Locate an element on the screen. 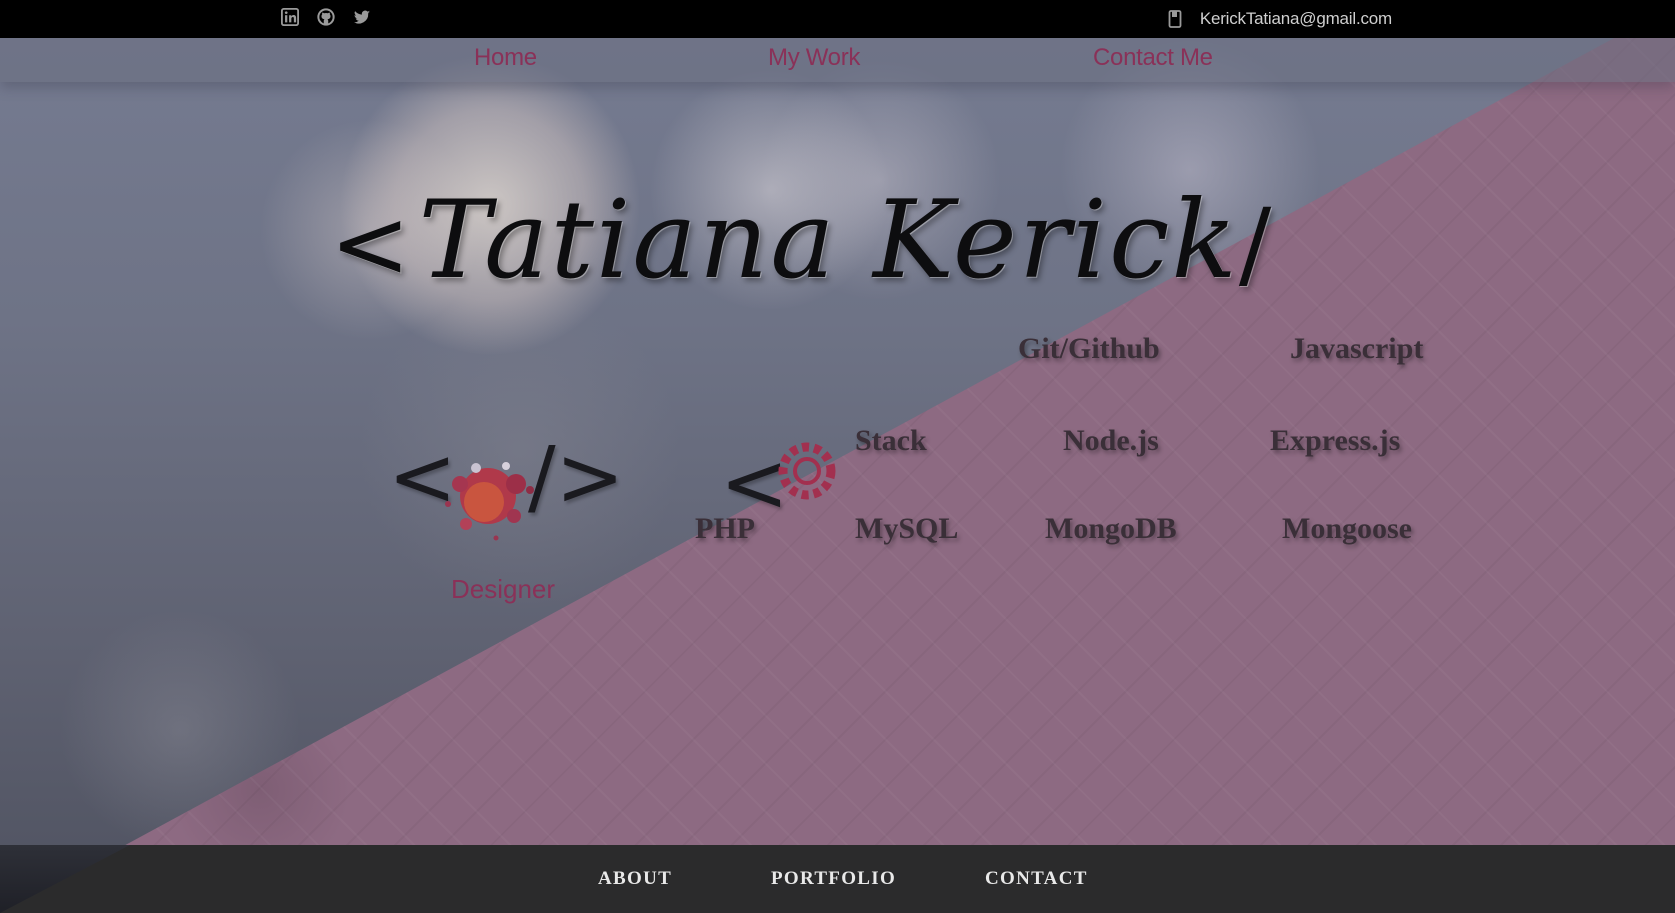 This screenshot has height=913, width=1675. email-contact: KerickTatiana@gmail.com is located at coordinates (1280, 19).